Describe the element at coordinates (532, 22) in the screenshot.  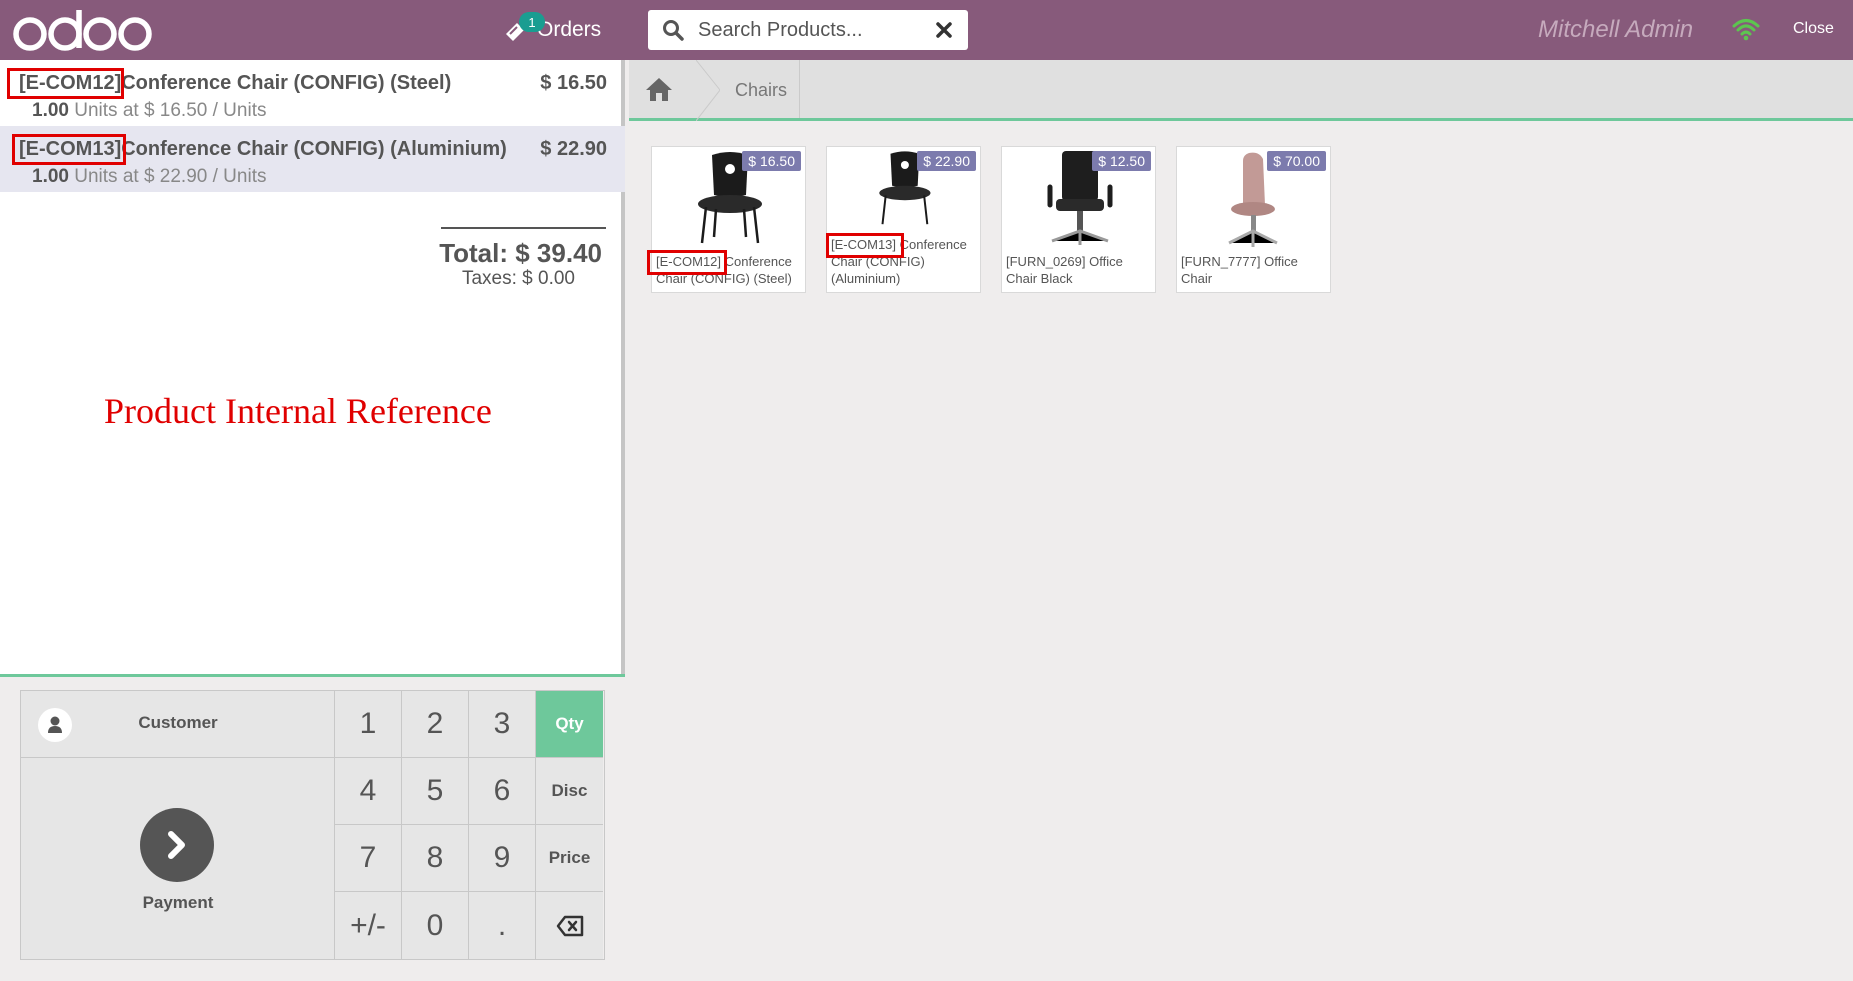
I see `orders-count-badge: 1` at that location.